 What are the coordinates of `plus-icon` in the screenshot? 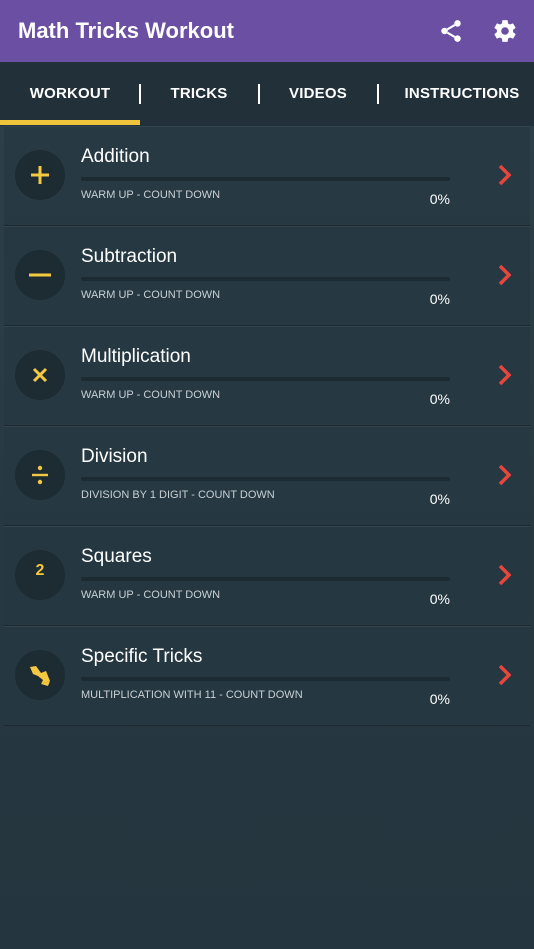 It's located at (40, 175).